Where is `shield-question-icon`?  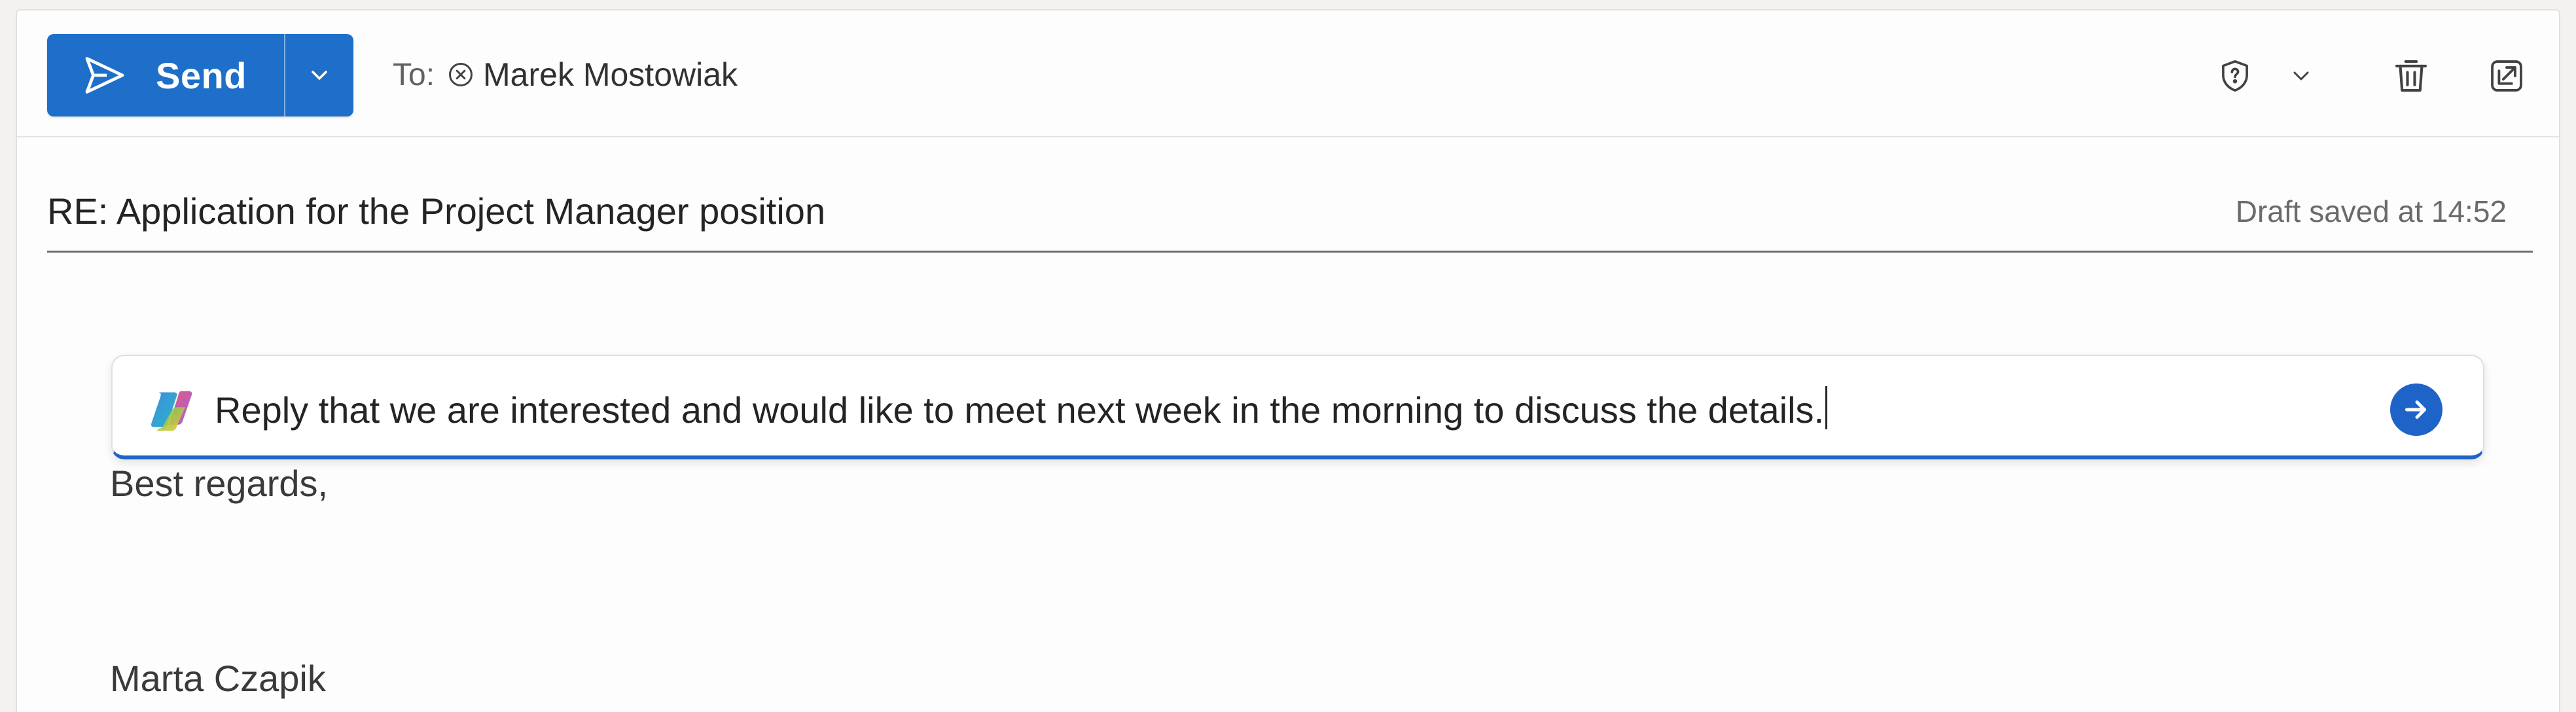 shield-question-icon is located at coordinates (2235, 76).